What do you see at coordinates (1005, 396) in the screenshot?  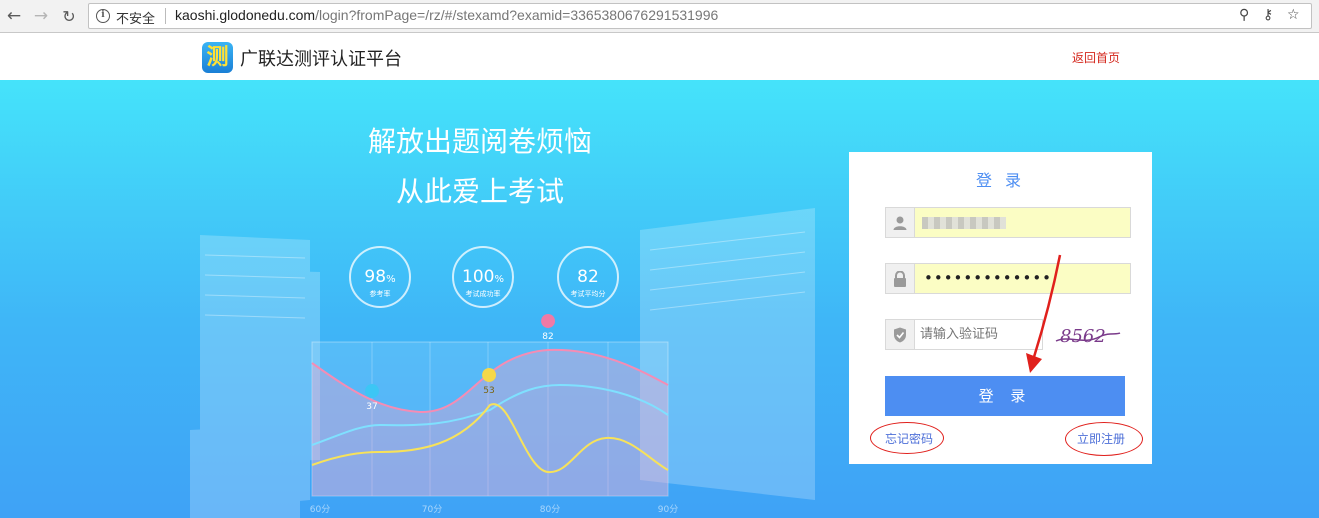 I see `login-button: 登 录` at bounding box center [1005, 396].